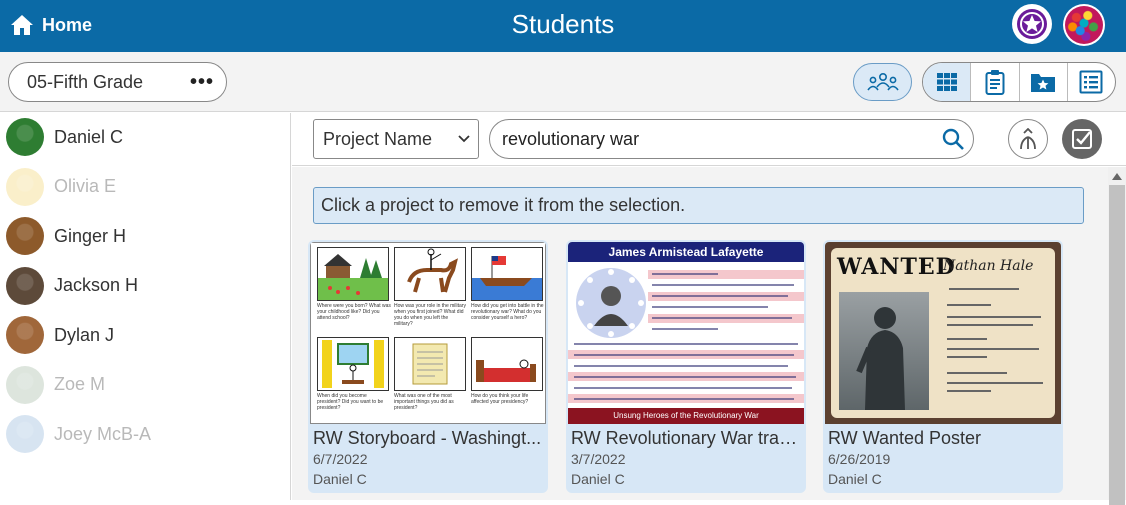 The height and width of the screenshot is (505, 1126). What do you see at coordinates (884, 351) in the screenshot?
I see `statue-photo` at bounding box center [884, 351].